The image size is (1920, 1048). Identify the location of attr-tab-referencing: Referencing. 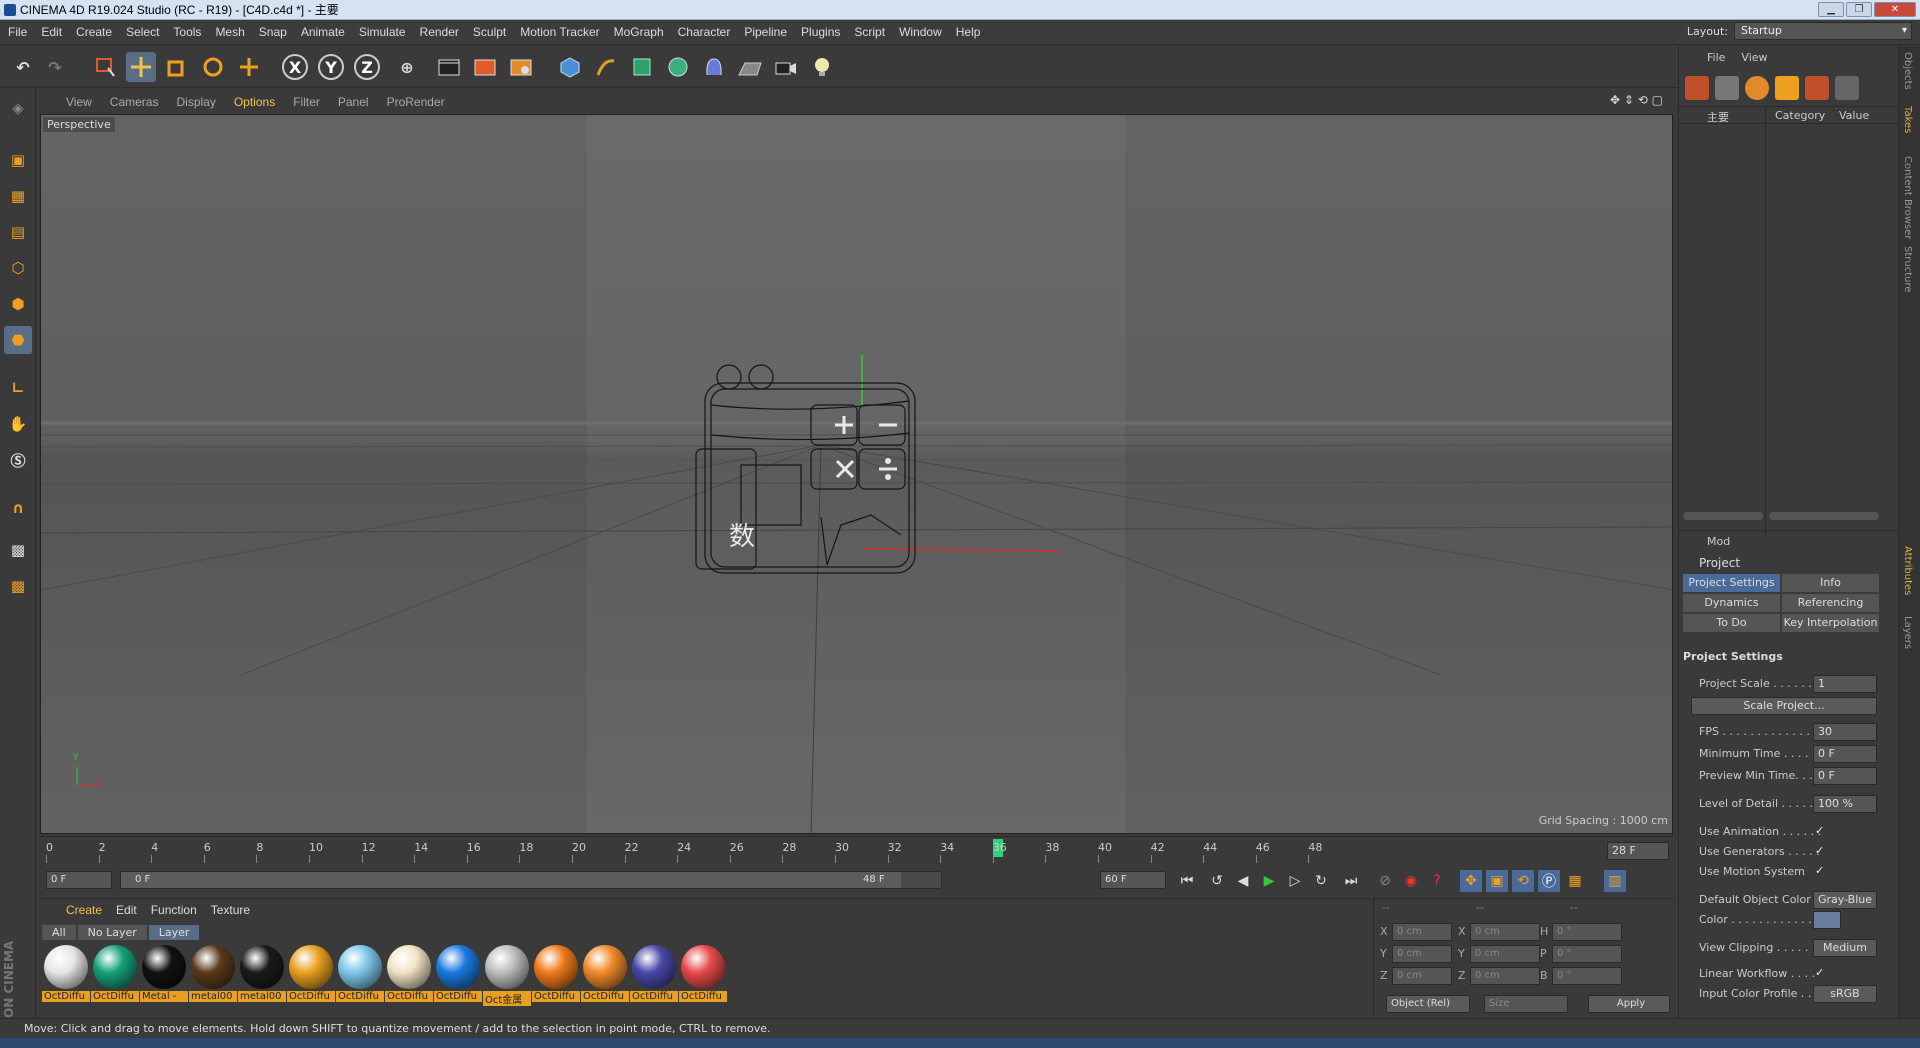
(1830, 603).